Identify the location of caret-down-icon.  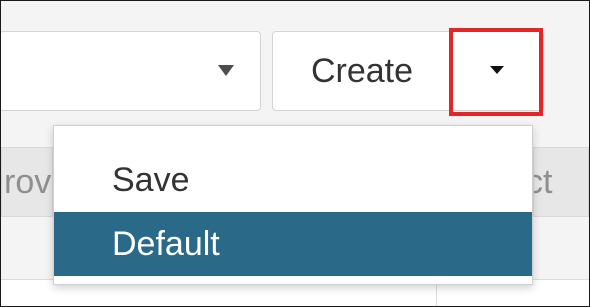
(497, 70).